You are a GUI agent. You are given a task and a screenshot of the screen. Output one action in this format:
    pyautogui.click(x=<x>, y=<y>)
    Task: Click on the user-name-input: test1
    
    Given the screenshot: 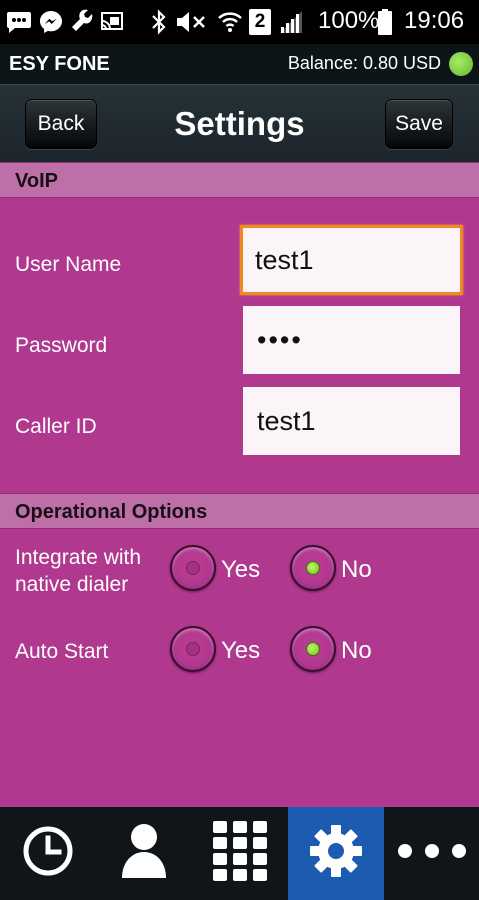 What is the action you would take?
    pyautogui.click(x=351, y=260)
    